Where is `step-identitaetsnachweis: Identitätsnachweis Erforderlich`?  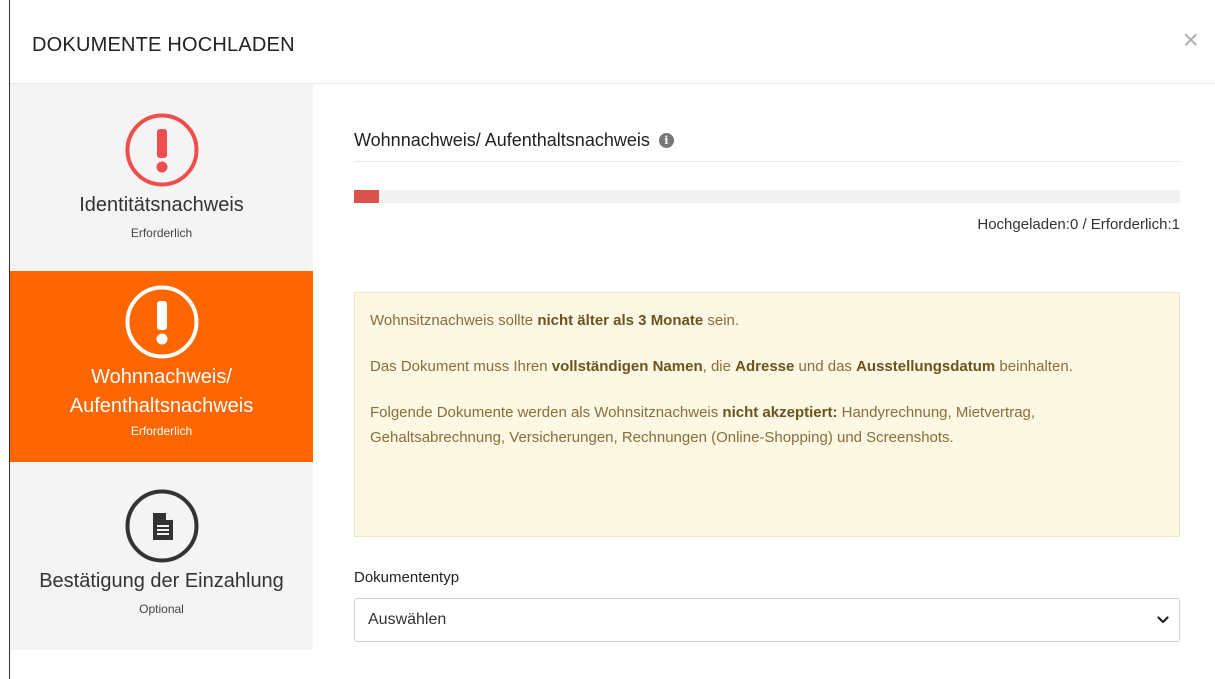 step-identitaetsnachweis: Identitätsnachweis Erforderlich is located at coordinates (161, 177).